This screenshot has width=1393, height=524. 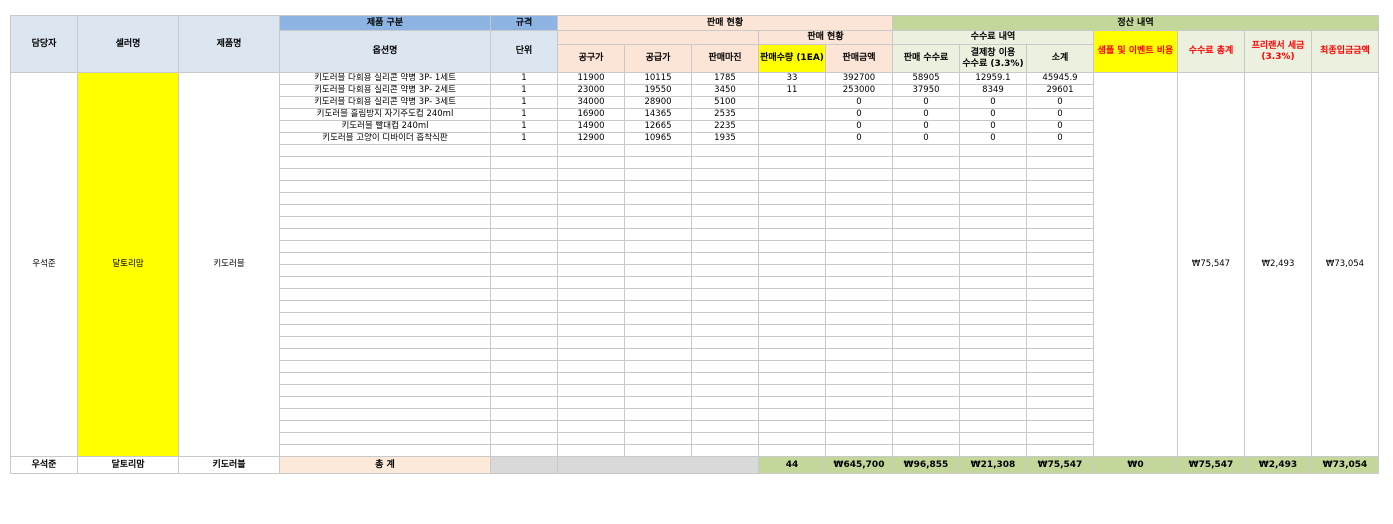 I want to click on total-seller: 달토리맘, so click(x=128, y=465).